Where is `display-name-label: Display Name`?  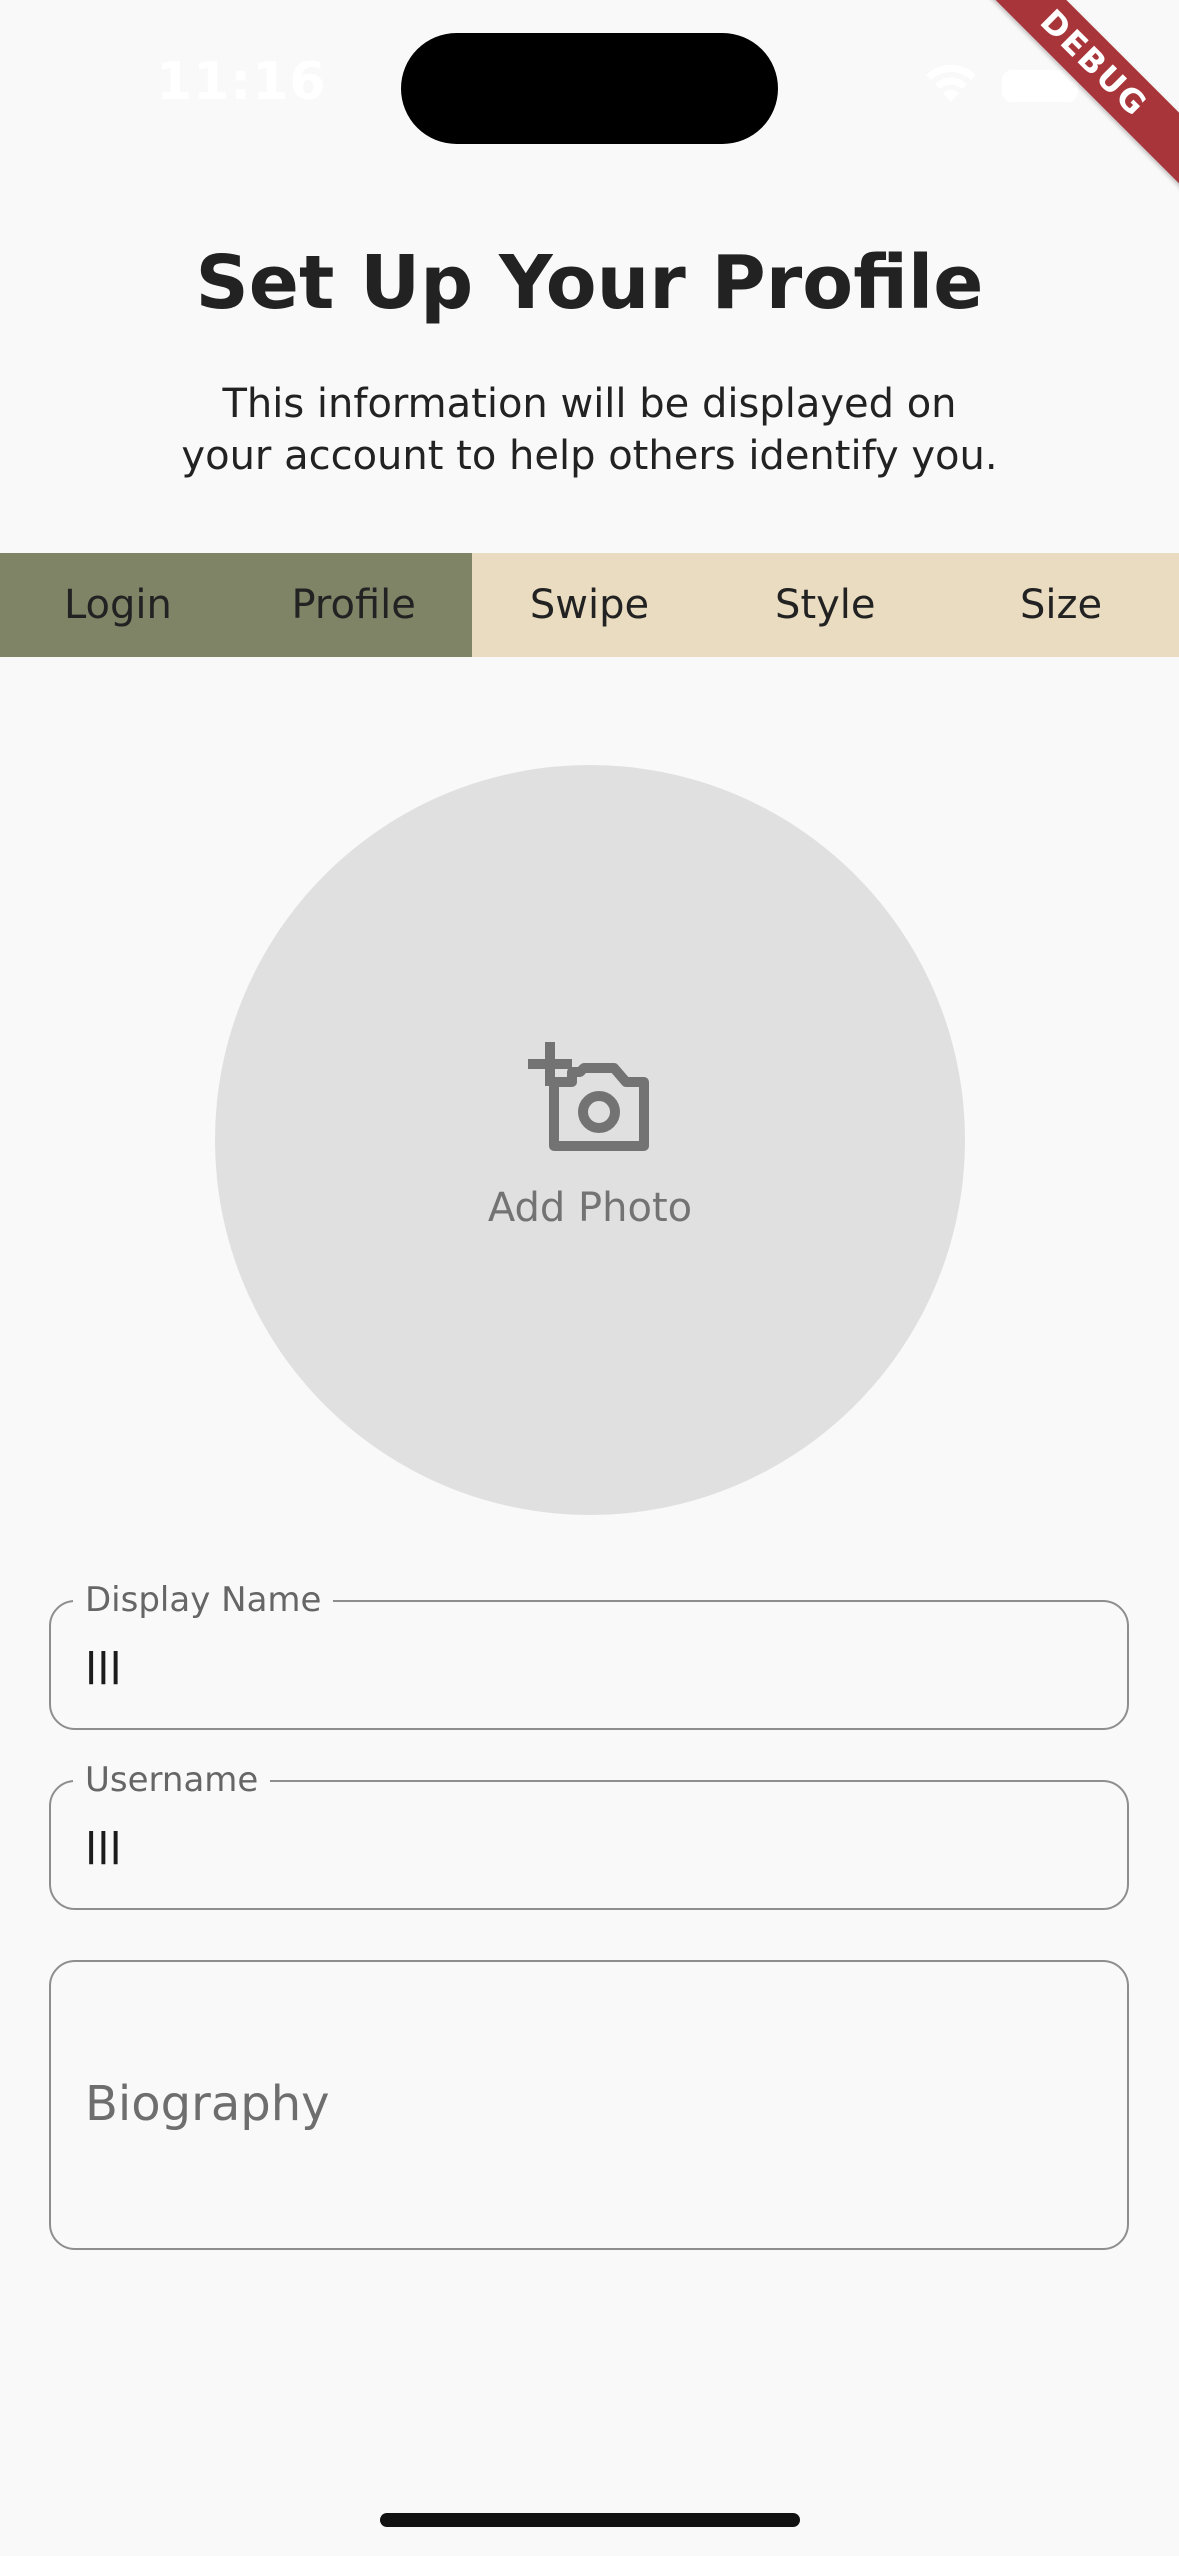 display-name-label: Display Name is located at coordinates (203, 1600).